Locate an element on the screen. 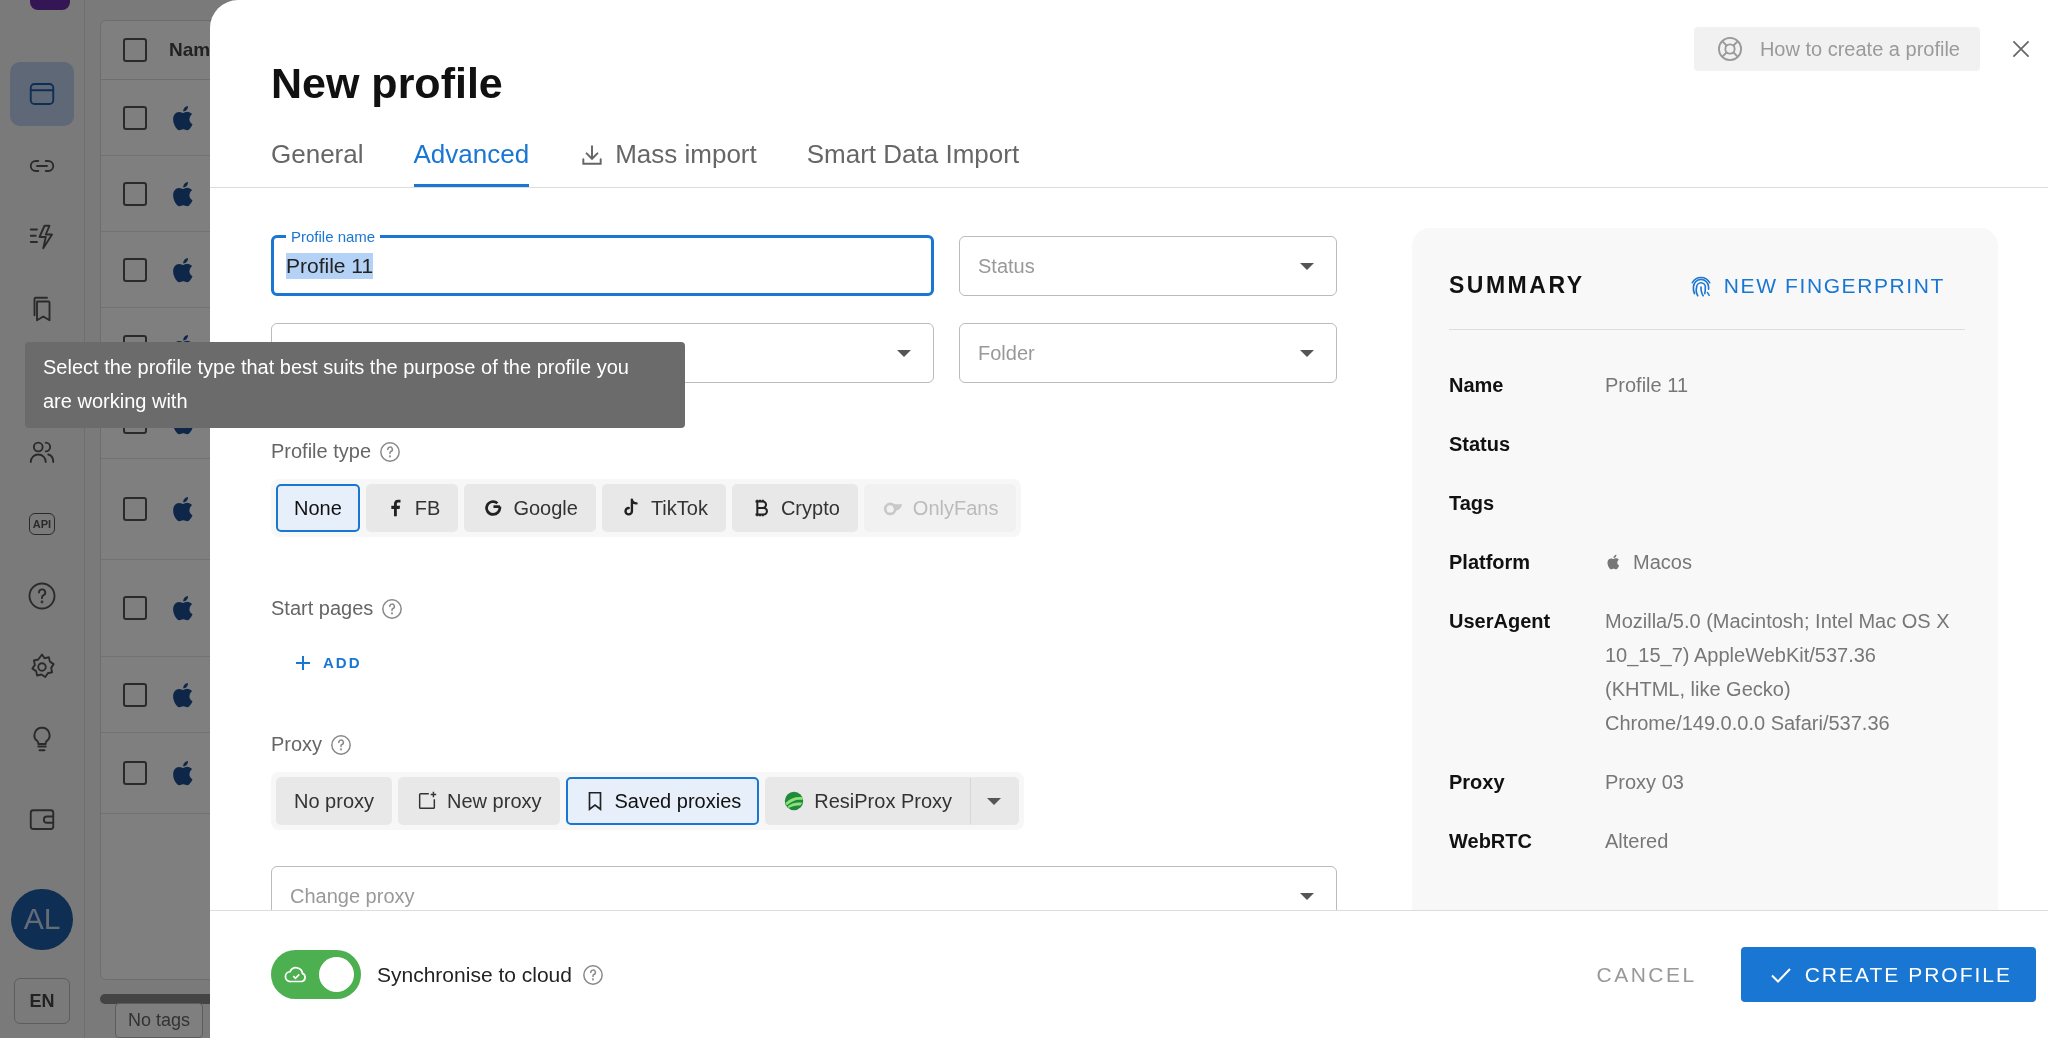 The height and width of the screenshot is (1038, 2048). summary-label: Status is located at coordinates (1480, 445).